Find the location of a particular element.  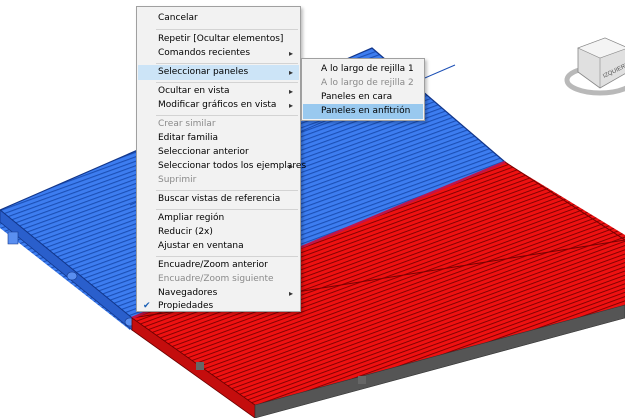

menu-item-modificar-graficos: Modificar gráficos en vista ▸ is located at coordinates (218, 105).